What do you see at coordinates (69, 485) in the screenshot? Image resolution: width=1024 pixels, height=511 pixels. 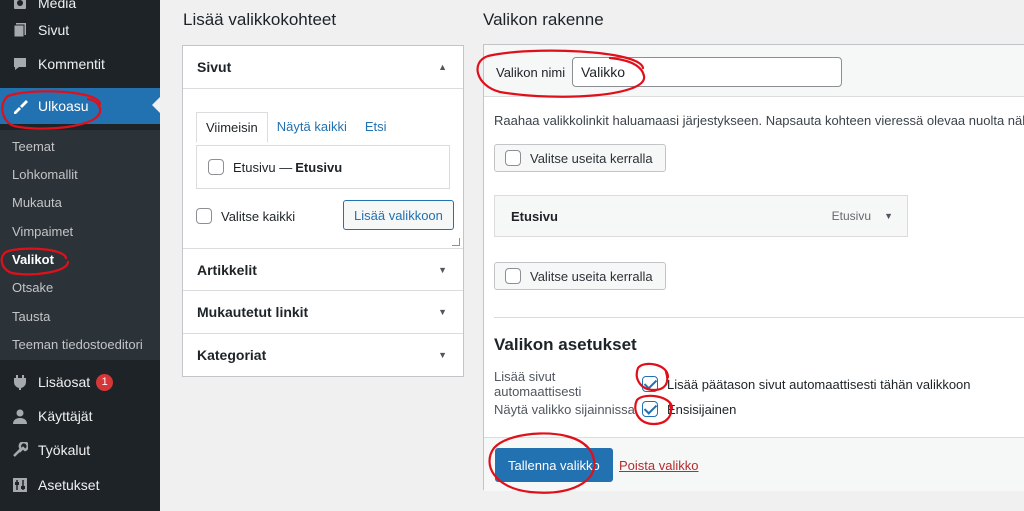 I see `sidebar-item-label: Asetukset` at bounding box center [69, 485].